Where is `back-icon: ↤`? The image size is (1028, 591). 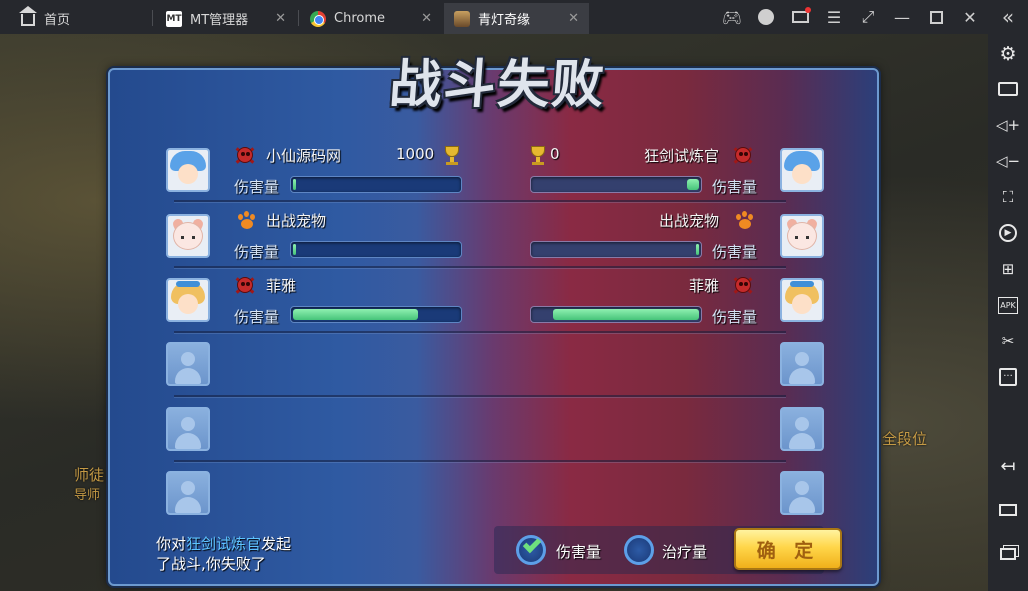 back-icon: ↤ is located at coordinates (1008, 466).